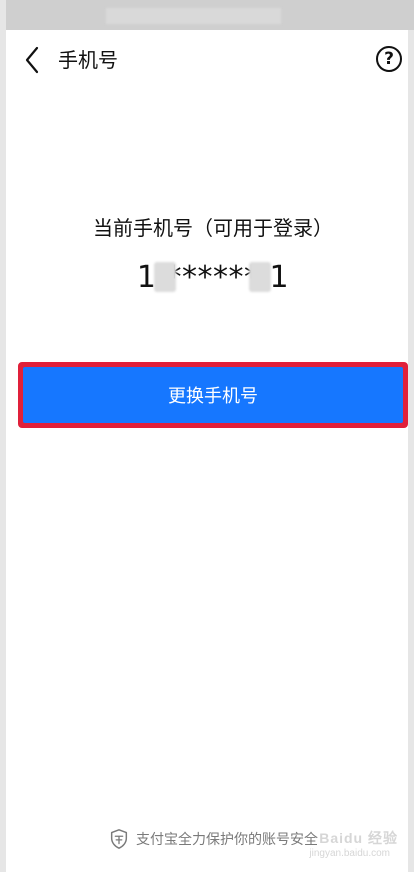  Describe the element at coordinates (164, 277) in the screenshot. I see `phone-mask-blur-left` at that location.